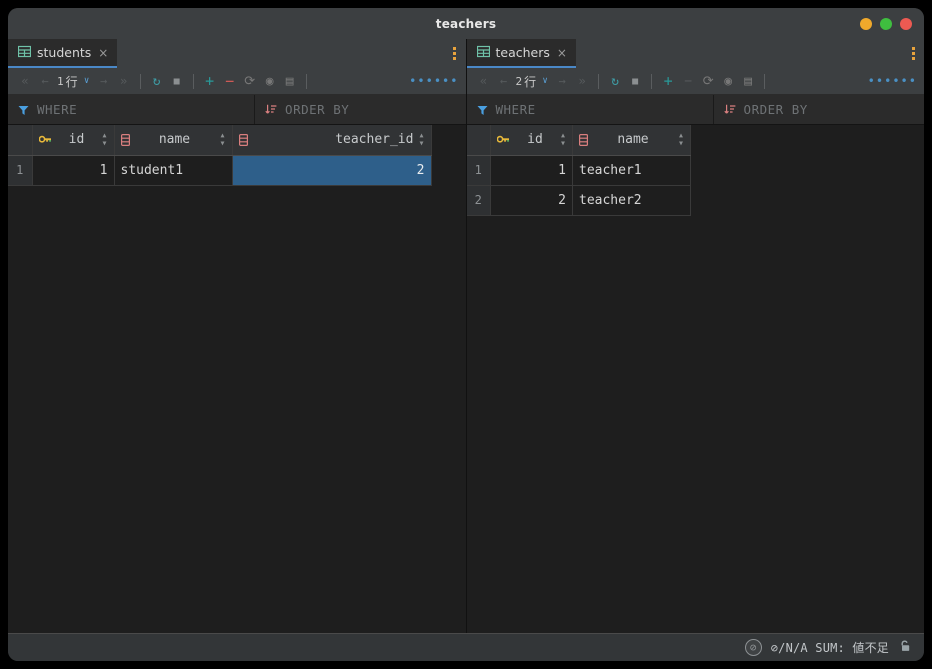 This screenshot has height=669, width=932. I want to click on window-title: teachers, so click(466, 23).